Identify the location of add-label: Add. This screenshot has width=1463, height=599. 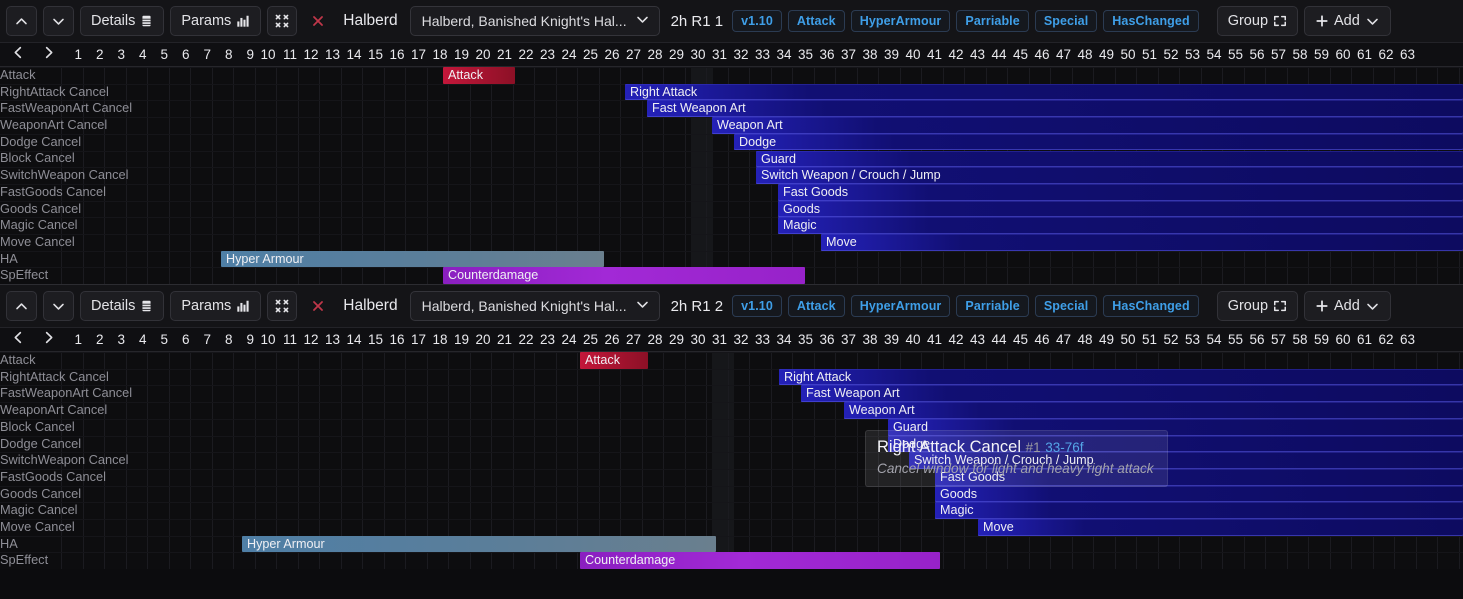
(1347, 306).